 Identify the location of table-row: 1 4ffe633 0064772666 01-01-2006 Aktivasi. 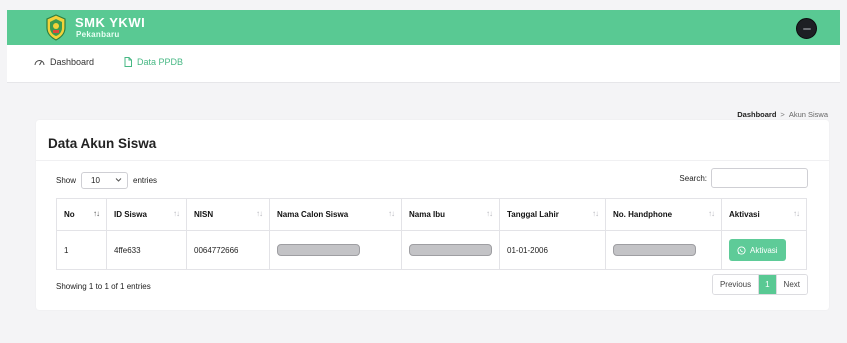
(431, 250).